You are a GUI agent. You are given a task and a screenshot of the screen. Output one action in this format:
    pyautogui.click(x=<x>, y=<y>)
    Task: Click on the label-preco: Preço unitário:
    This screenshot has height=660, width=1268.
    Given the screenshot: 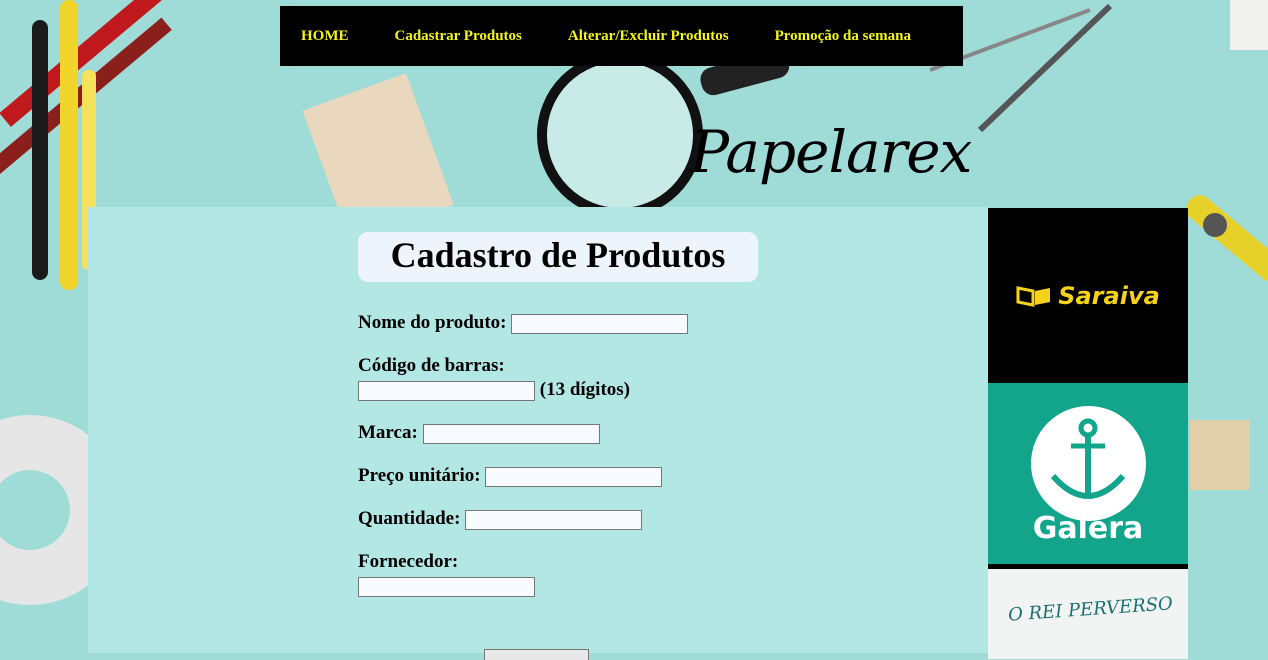 What is the action you would take?
    pyautogui.click(x=419, y=475)
    